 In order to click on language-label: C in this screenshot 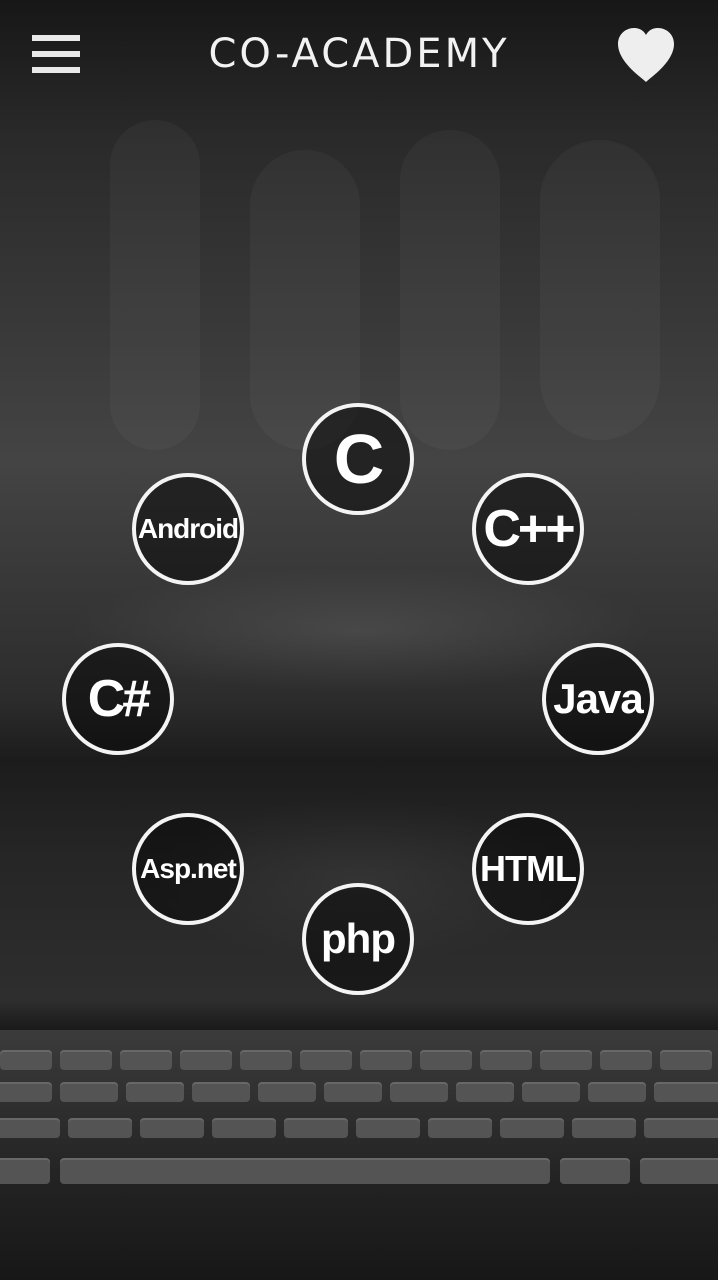, I will do `click(359, 459)`.